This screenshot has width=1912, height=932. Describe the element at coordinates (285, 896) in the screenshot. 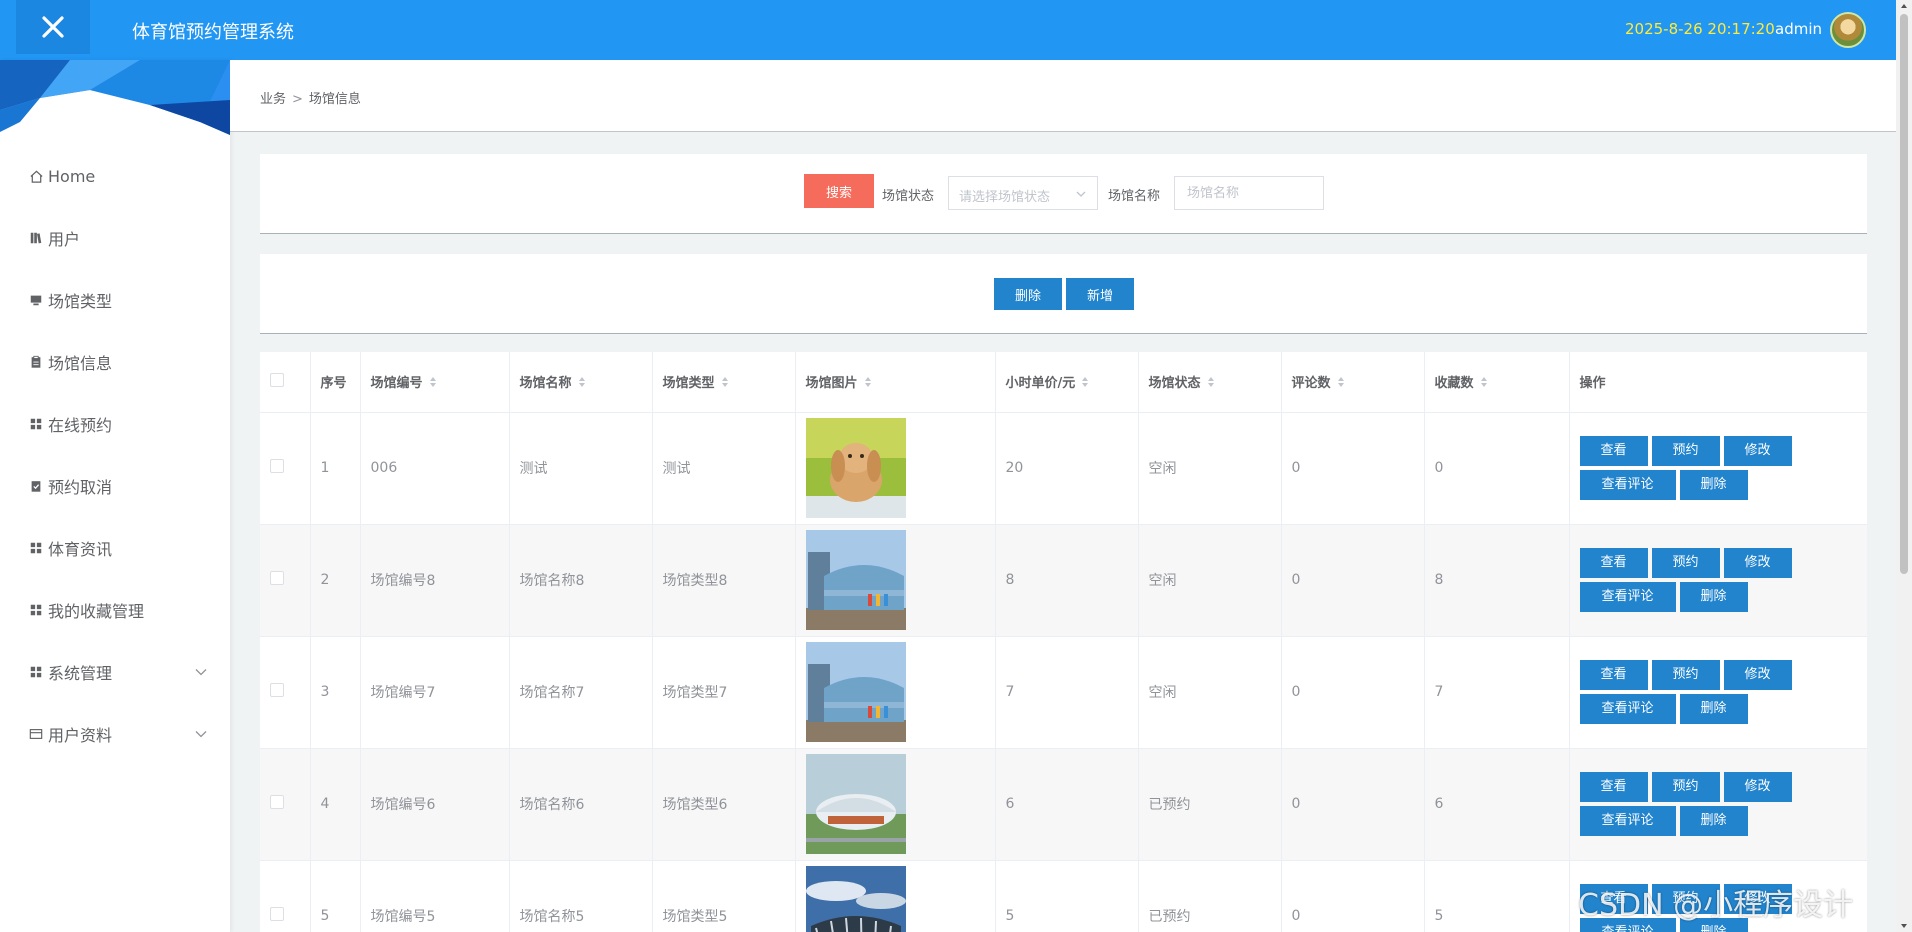

I see `row-select-cell` at that location.